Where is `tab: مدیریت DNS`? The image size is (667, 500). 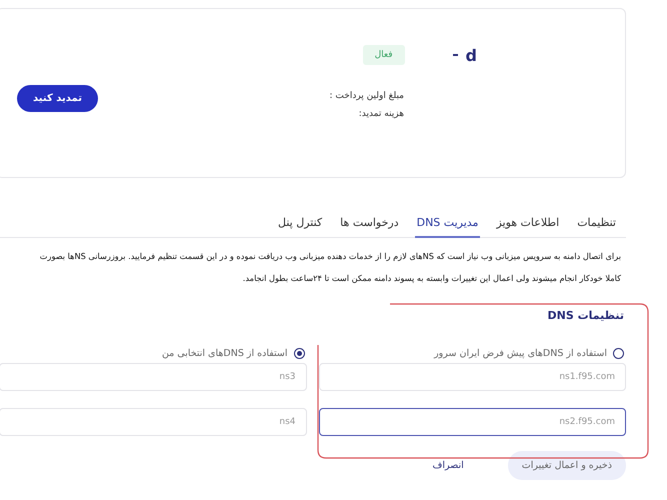
tab: مدیریت DNS is located at coordinates (447, 224).